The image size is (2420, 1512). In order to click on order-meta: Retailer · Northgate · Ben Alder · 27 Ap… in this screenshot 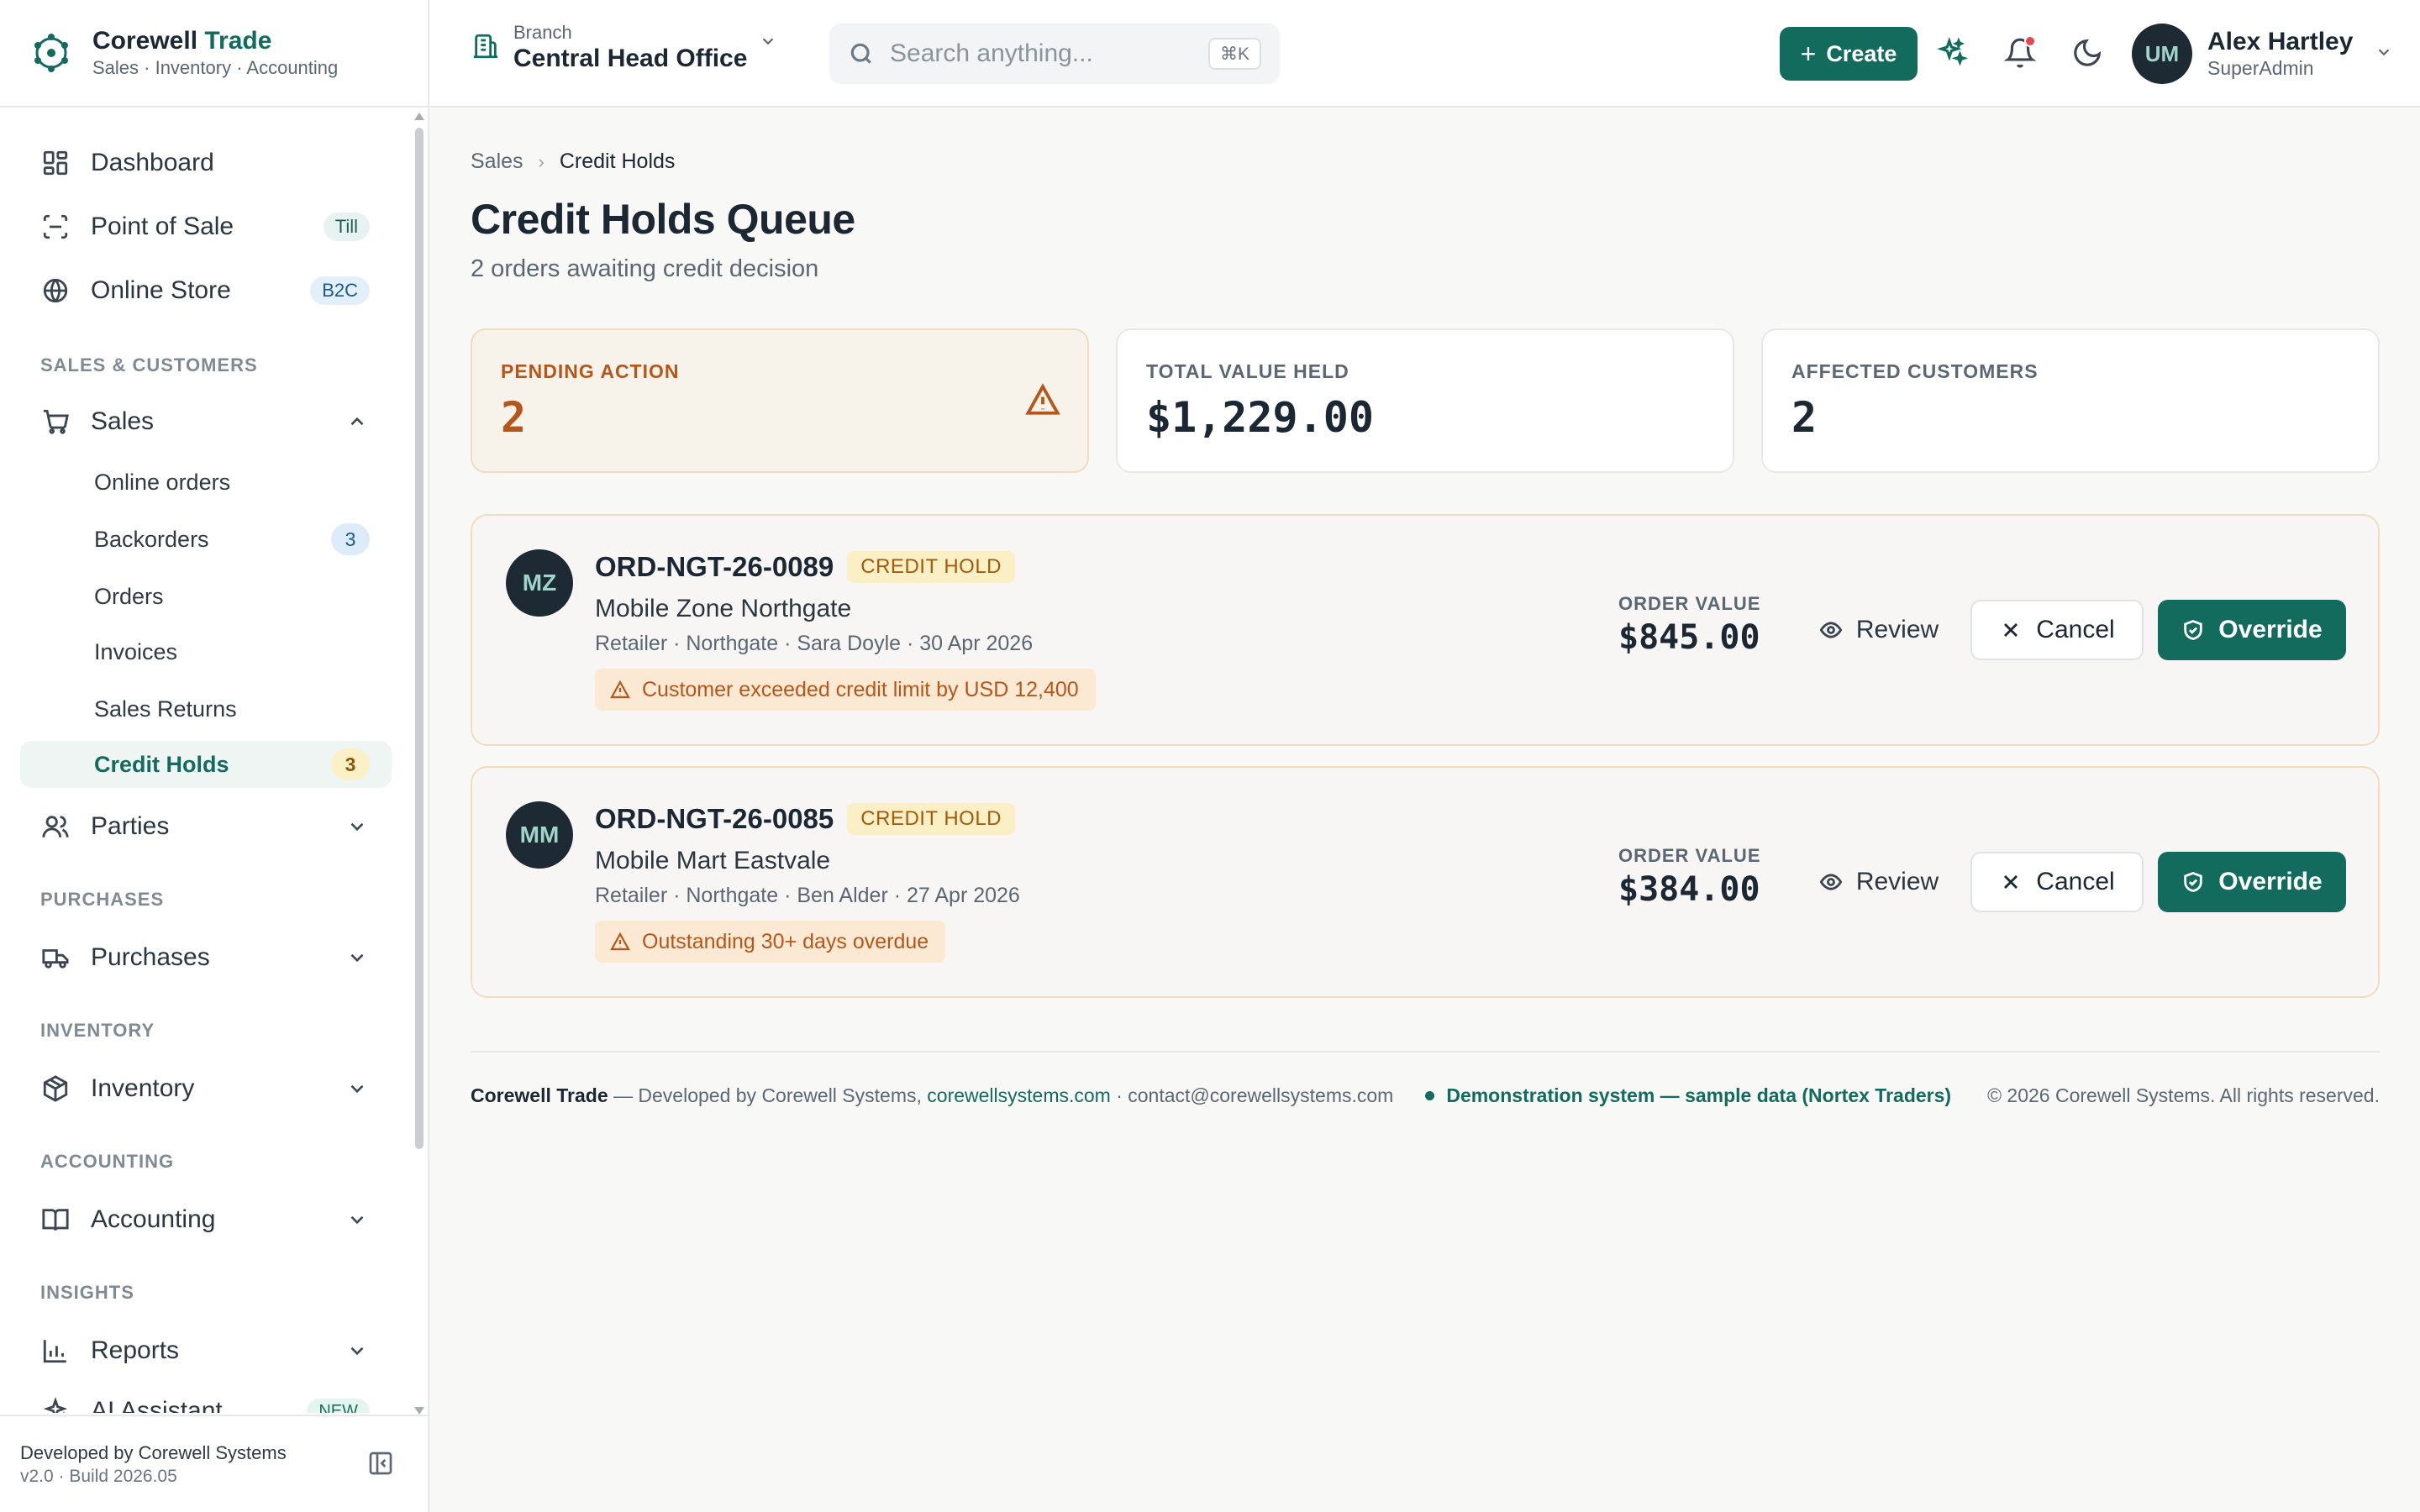, I will do `click(808, 895)`.